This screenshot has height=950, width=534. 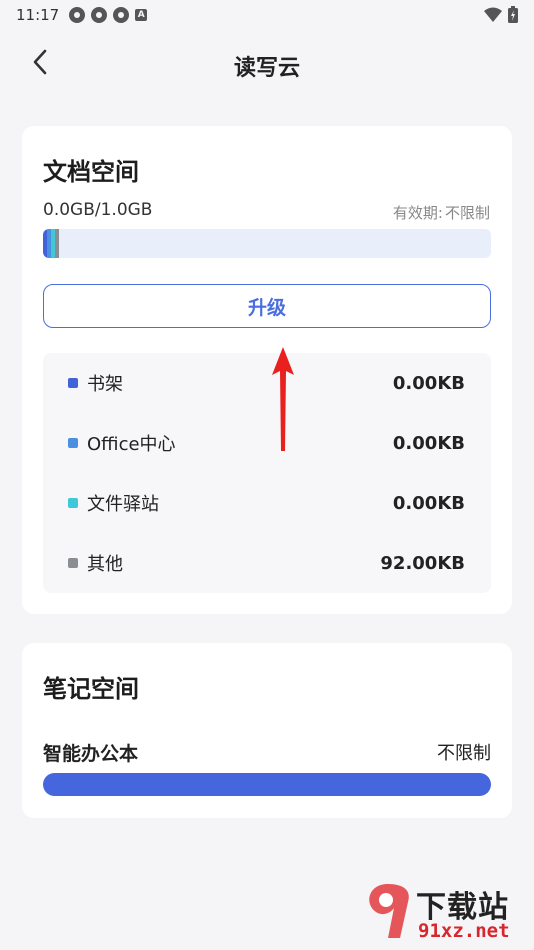 I want to click on upgrade-button: 升级, so click(x=267, y=306).